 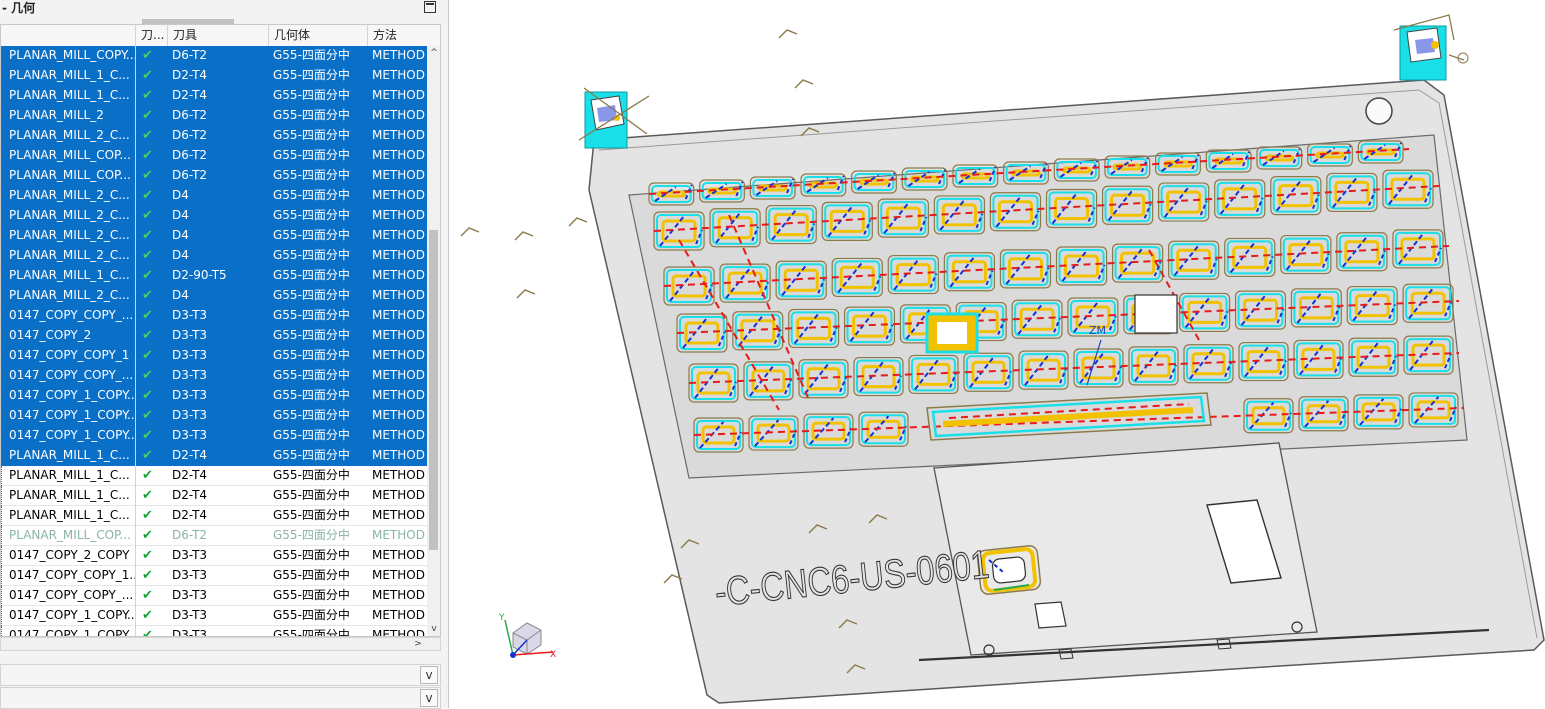 What do you see at coordinates (220, 698) in the screenshot?
I see `dependencies-panel-collapsed: v` at bounding box center [220, 698].